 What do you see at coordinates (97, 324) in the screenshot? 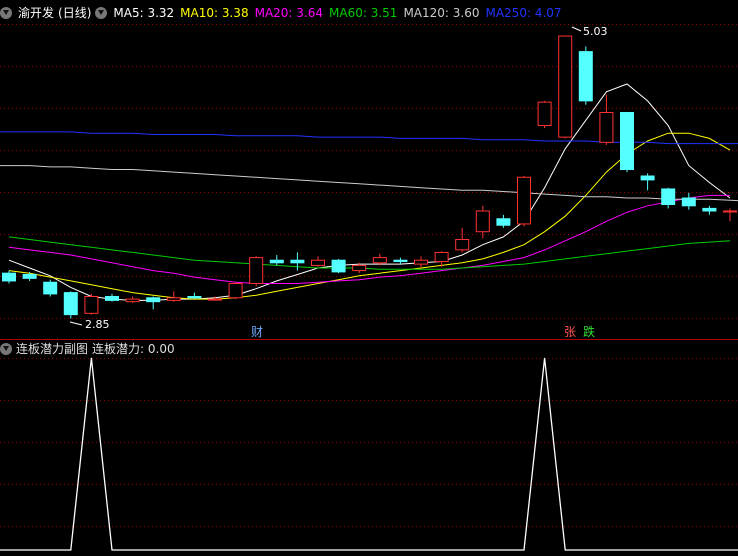
I see `low-price-label: 2.85` at bounding box center [97, 324].